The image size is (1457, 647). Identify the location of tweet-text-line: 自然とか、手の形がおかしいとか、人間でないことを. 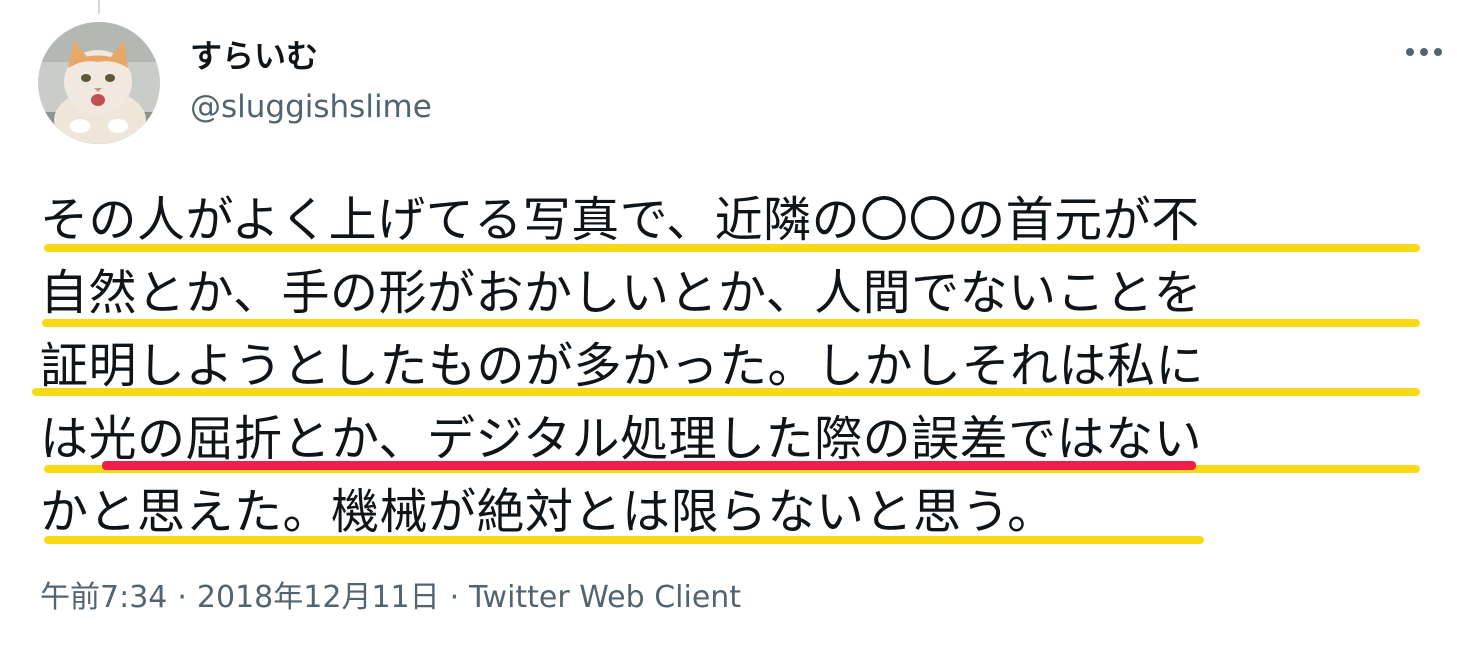
(740, 293).